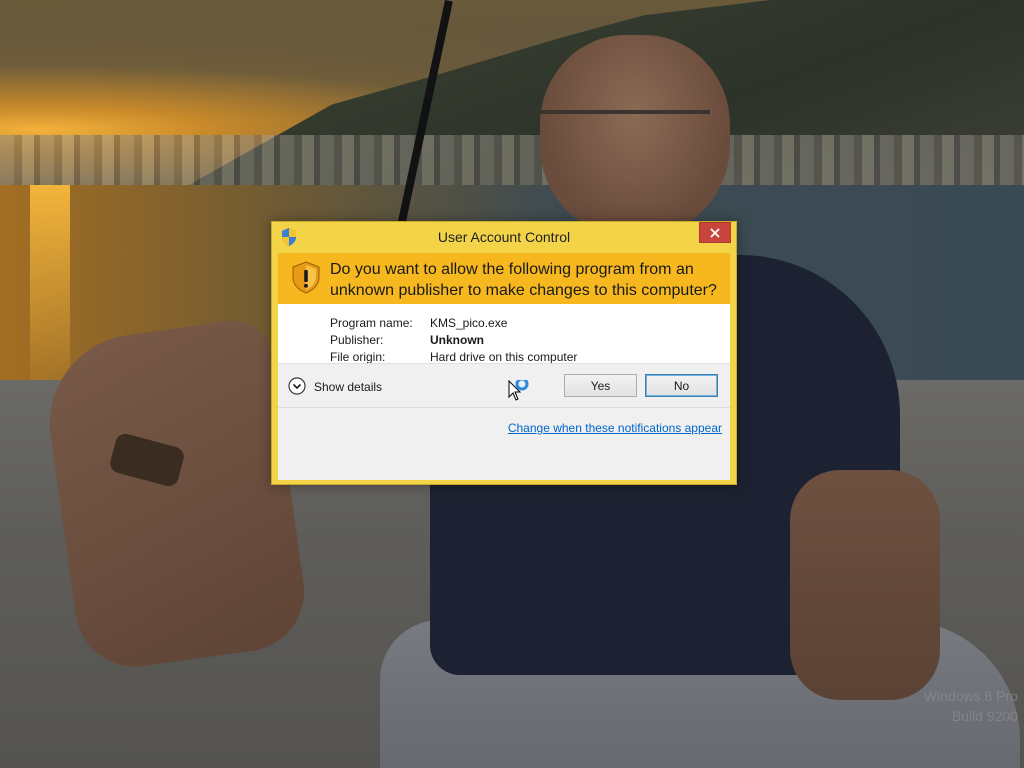 The height and width of the screenshot is (768, 1024). I want to click on program-name-value: KMS_pico.exe, so click(469, 323).